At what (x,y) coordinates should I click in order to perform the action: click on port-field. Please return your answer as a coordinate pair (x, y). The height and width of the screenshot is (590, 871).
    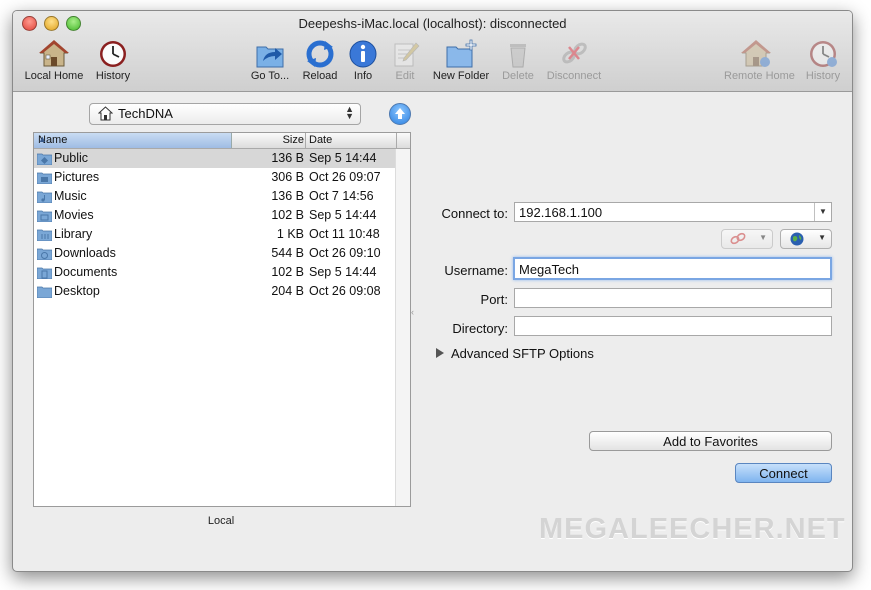
    Looking at the image, I should click on (673, 298).